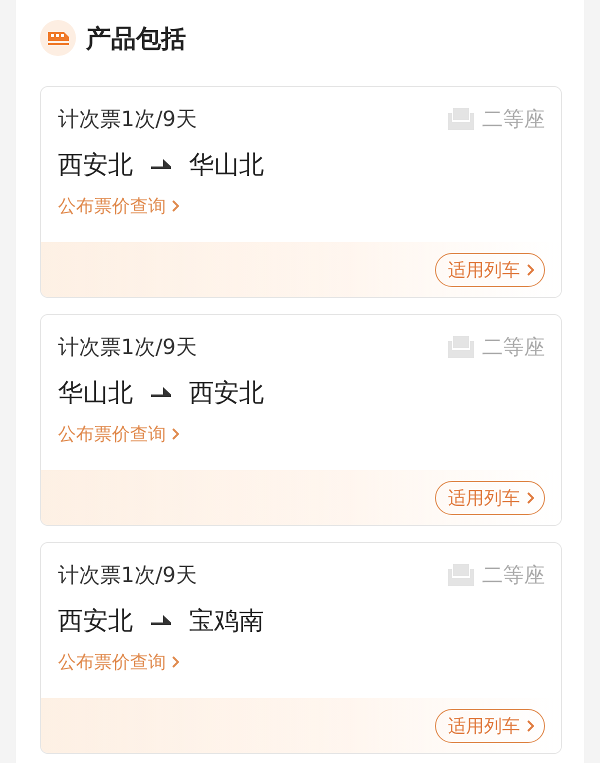  What do you see at coordinates (226, 392) in the screenshot?
I see `arrival-station: 西安北` at bounding box center [226, 392].